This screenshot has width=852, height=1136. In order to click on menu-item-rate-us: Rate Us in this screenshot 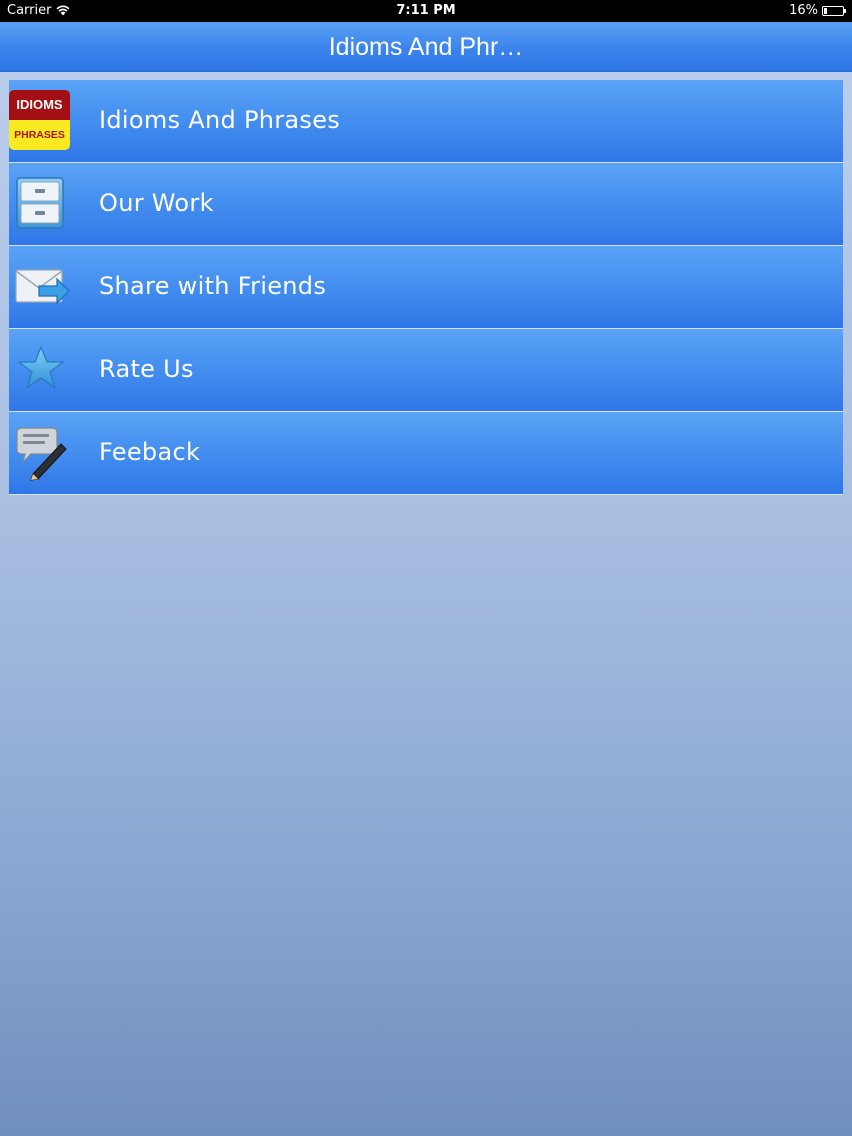, I will do `click(426, 370)`.